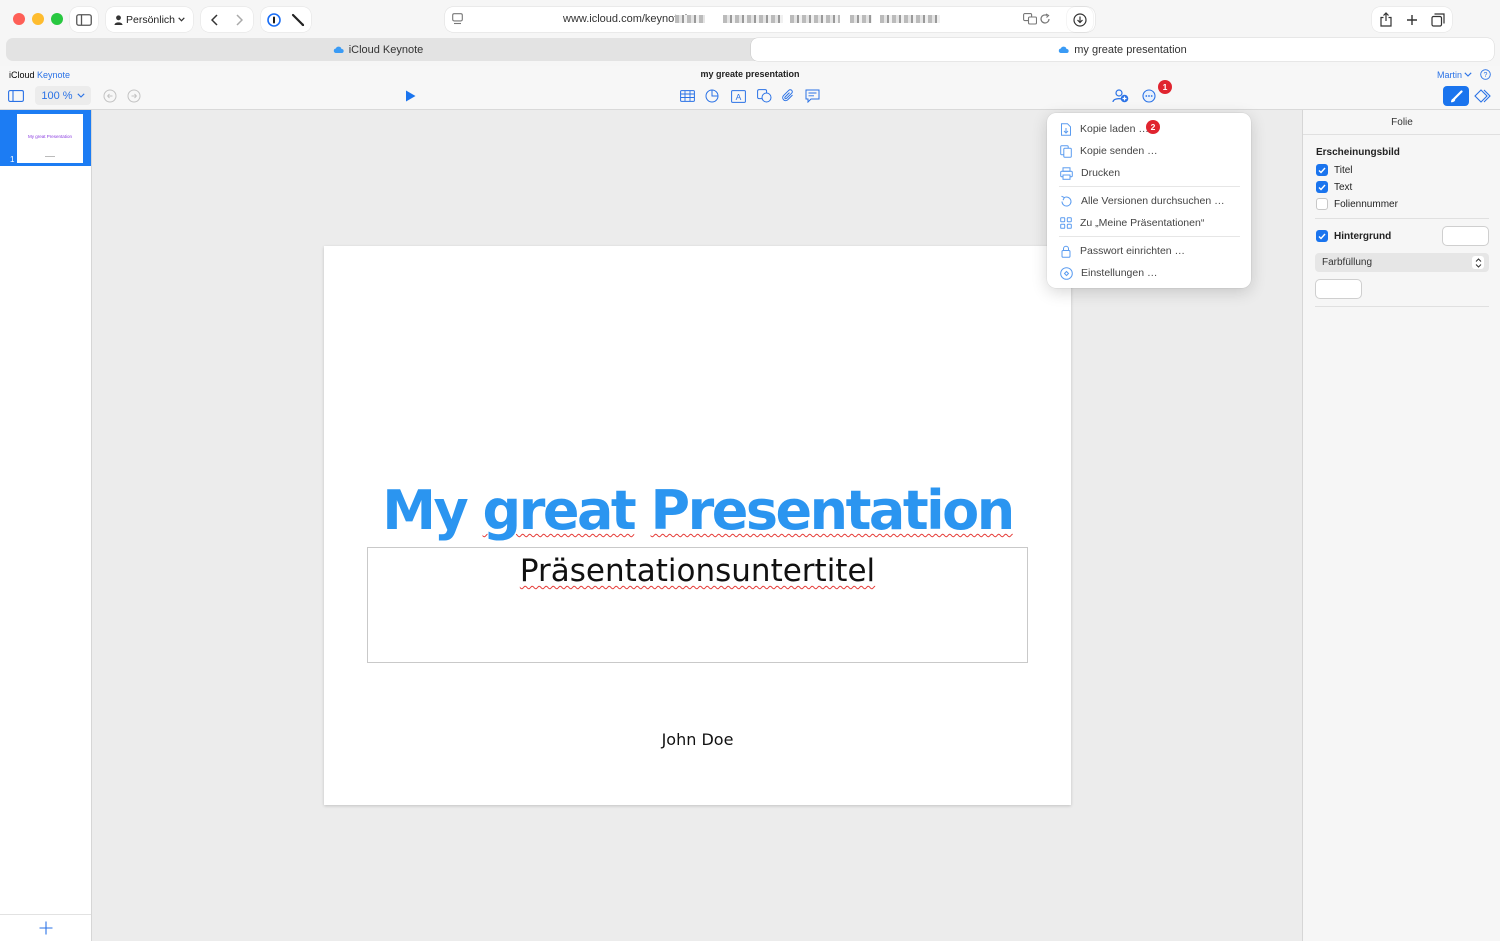  What do you see at coordinates (1130, 49) in the screenshot?
I see `tab-label: my greate presentation` at bounding box center [1130, 49].